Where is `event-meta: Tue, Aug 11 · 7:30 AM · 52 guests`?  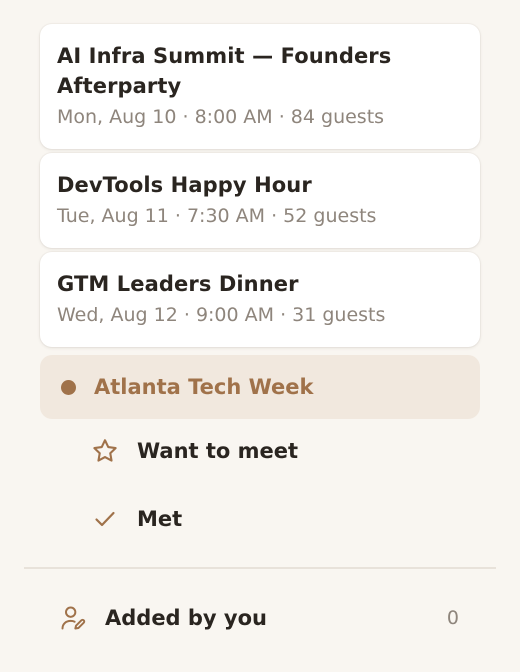
event-meta: Tue, Aug 11 · 7:30 AM · 52 guests is located at coordinates (217, 216).